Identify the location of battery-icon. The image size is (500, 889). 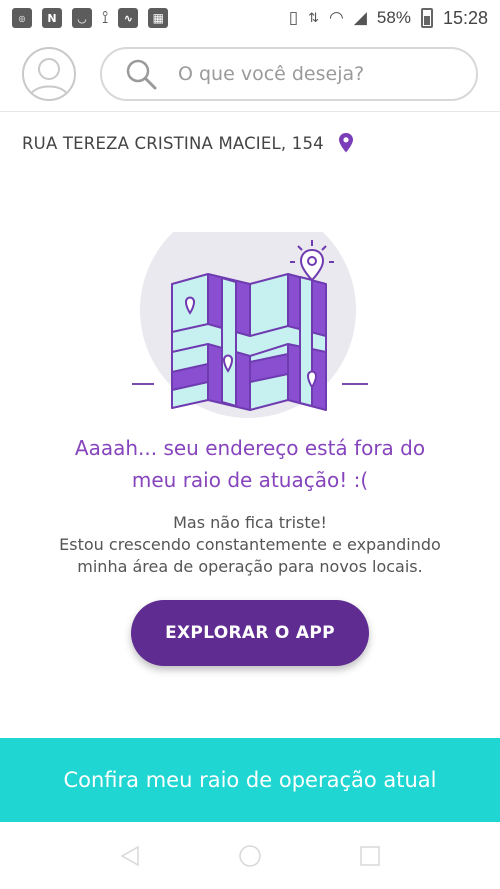
(426, 18).